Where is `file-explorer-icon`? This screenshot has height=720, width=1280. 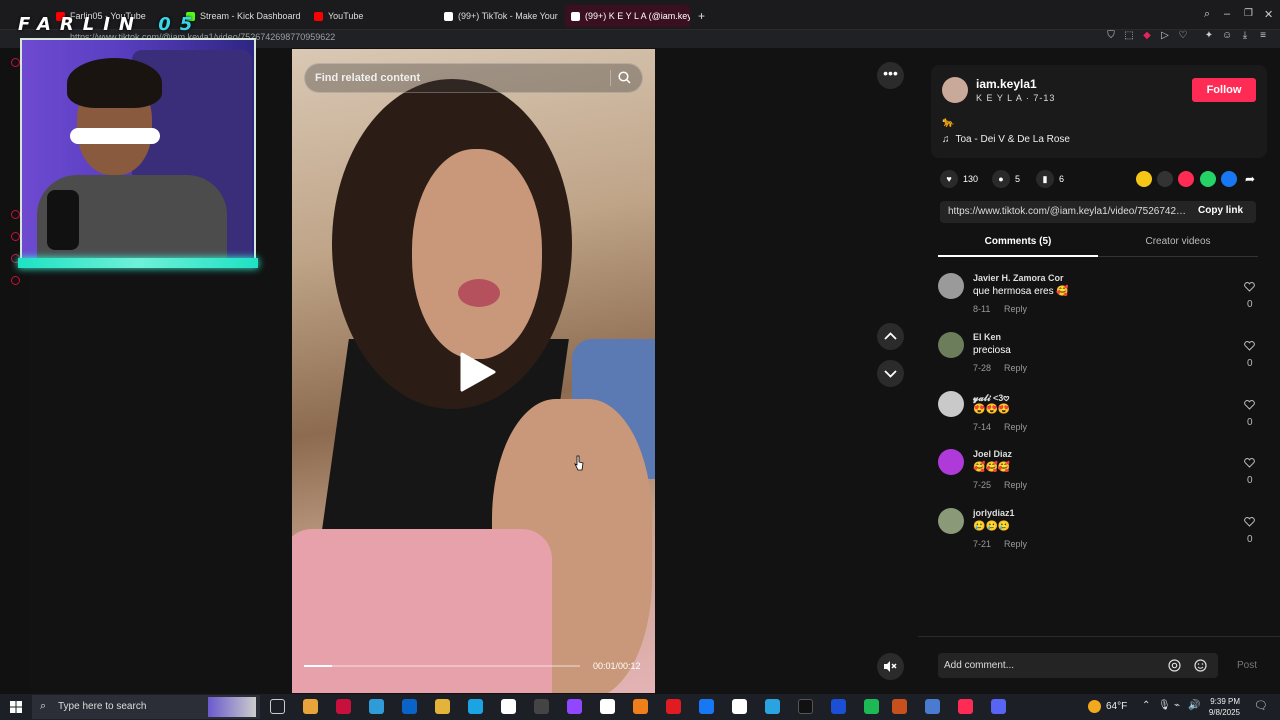
file-explorer-icon is located at coordinates (442, 706).